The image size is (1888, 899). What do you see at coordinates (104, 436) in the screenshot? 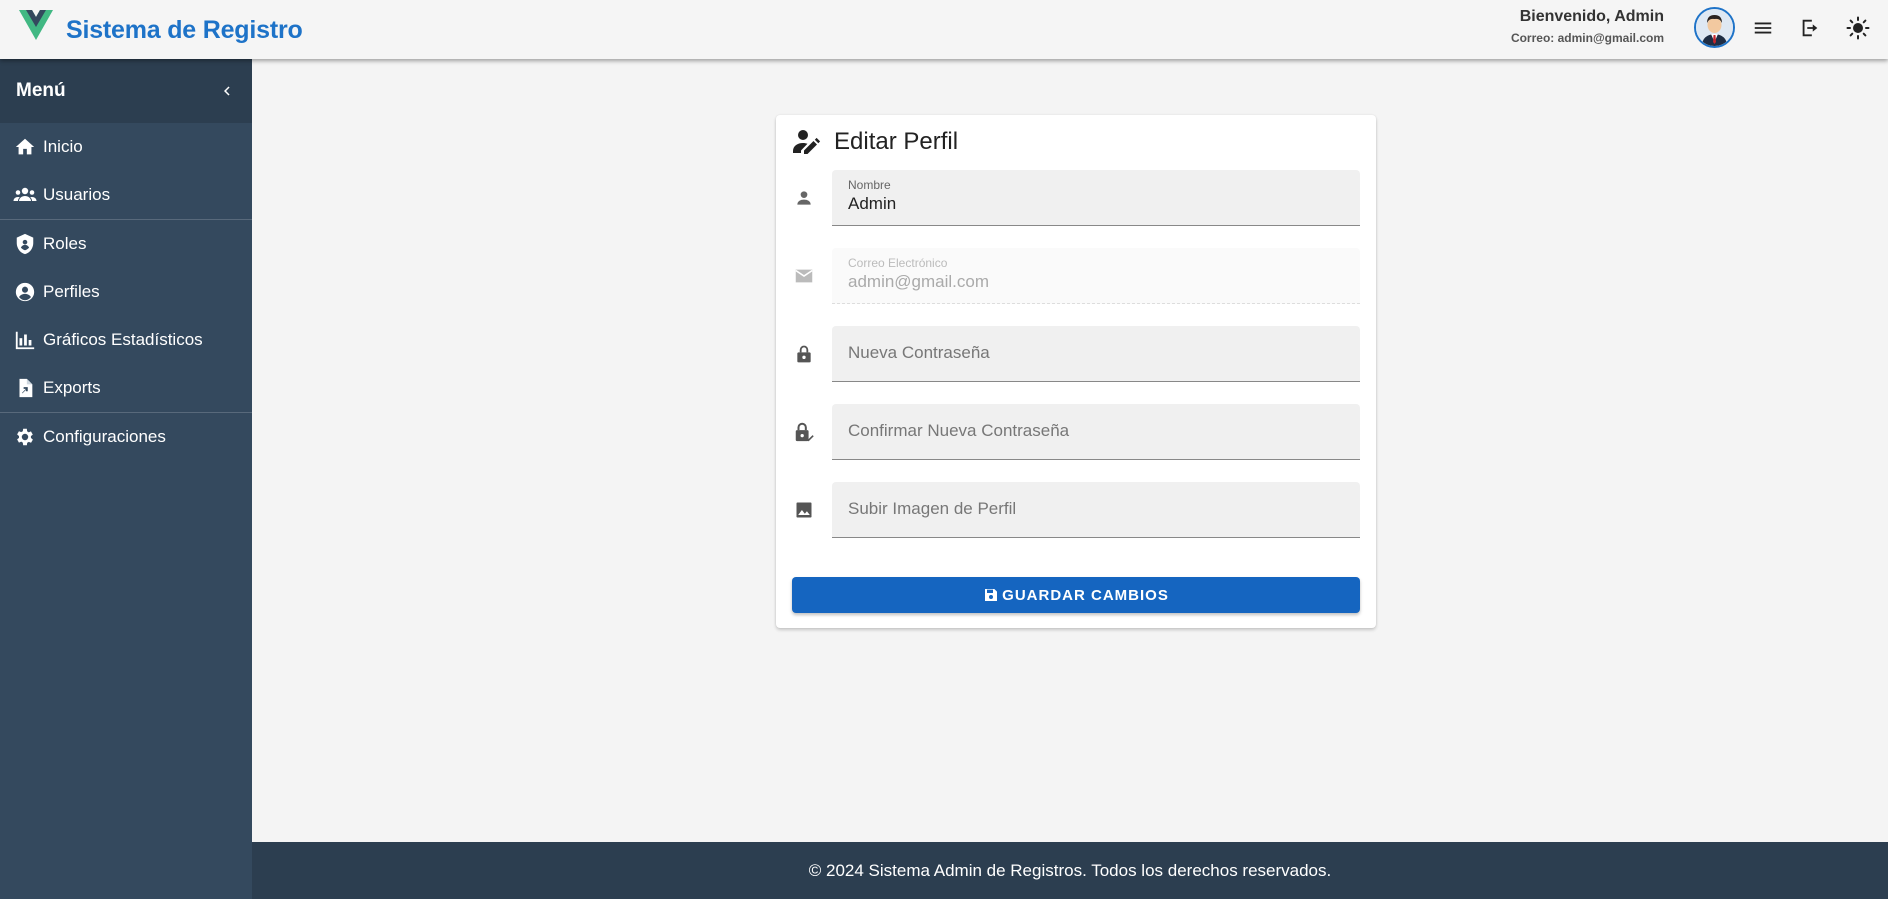
I see `sidebar-item-label: Configuraciones` at bounding box center [104, 436].